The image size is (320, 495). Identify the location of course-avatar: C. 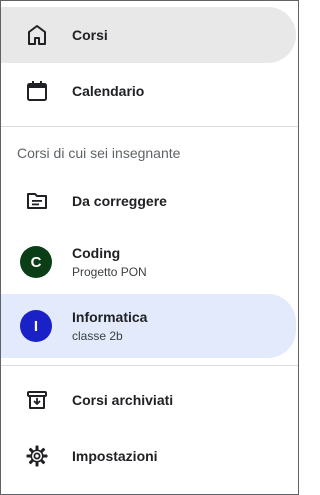
(36, 262).